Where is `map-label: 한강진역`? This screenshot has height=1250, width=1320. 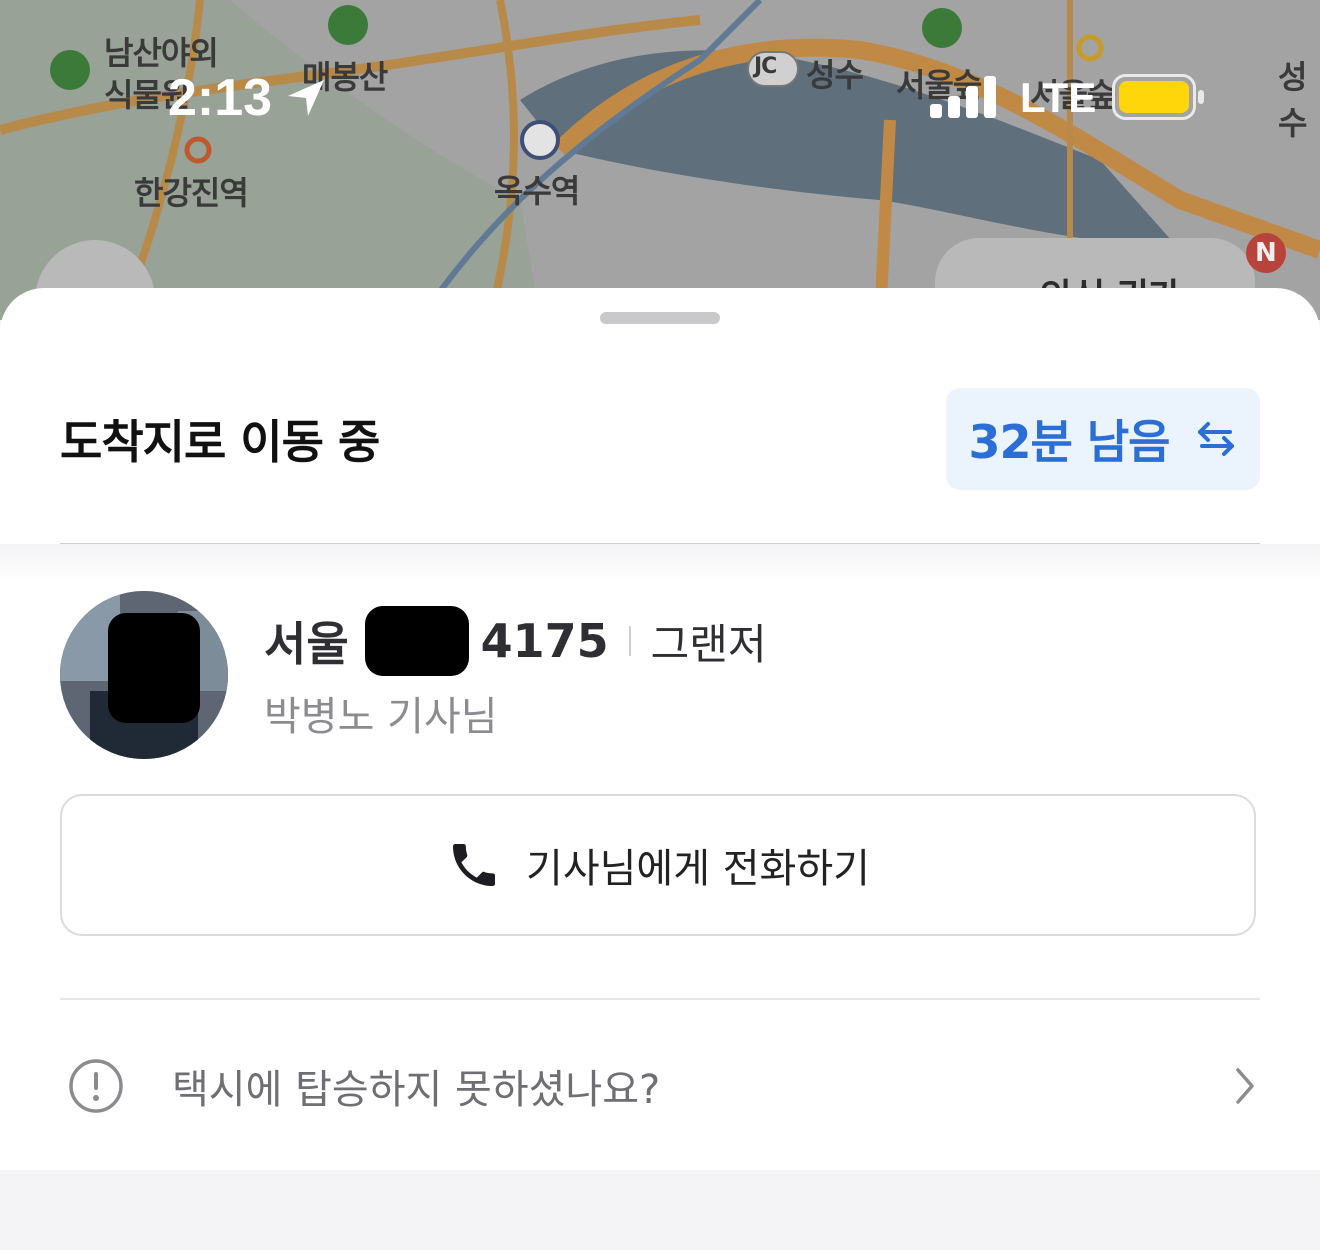
map-label: 한강진역 is located at coordinates (191, 193).